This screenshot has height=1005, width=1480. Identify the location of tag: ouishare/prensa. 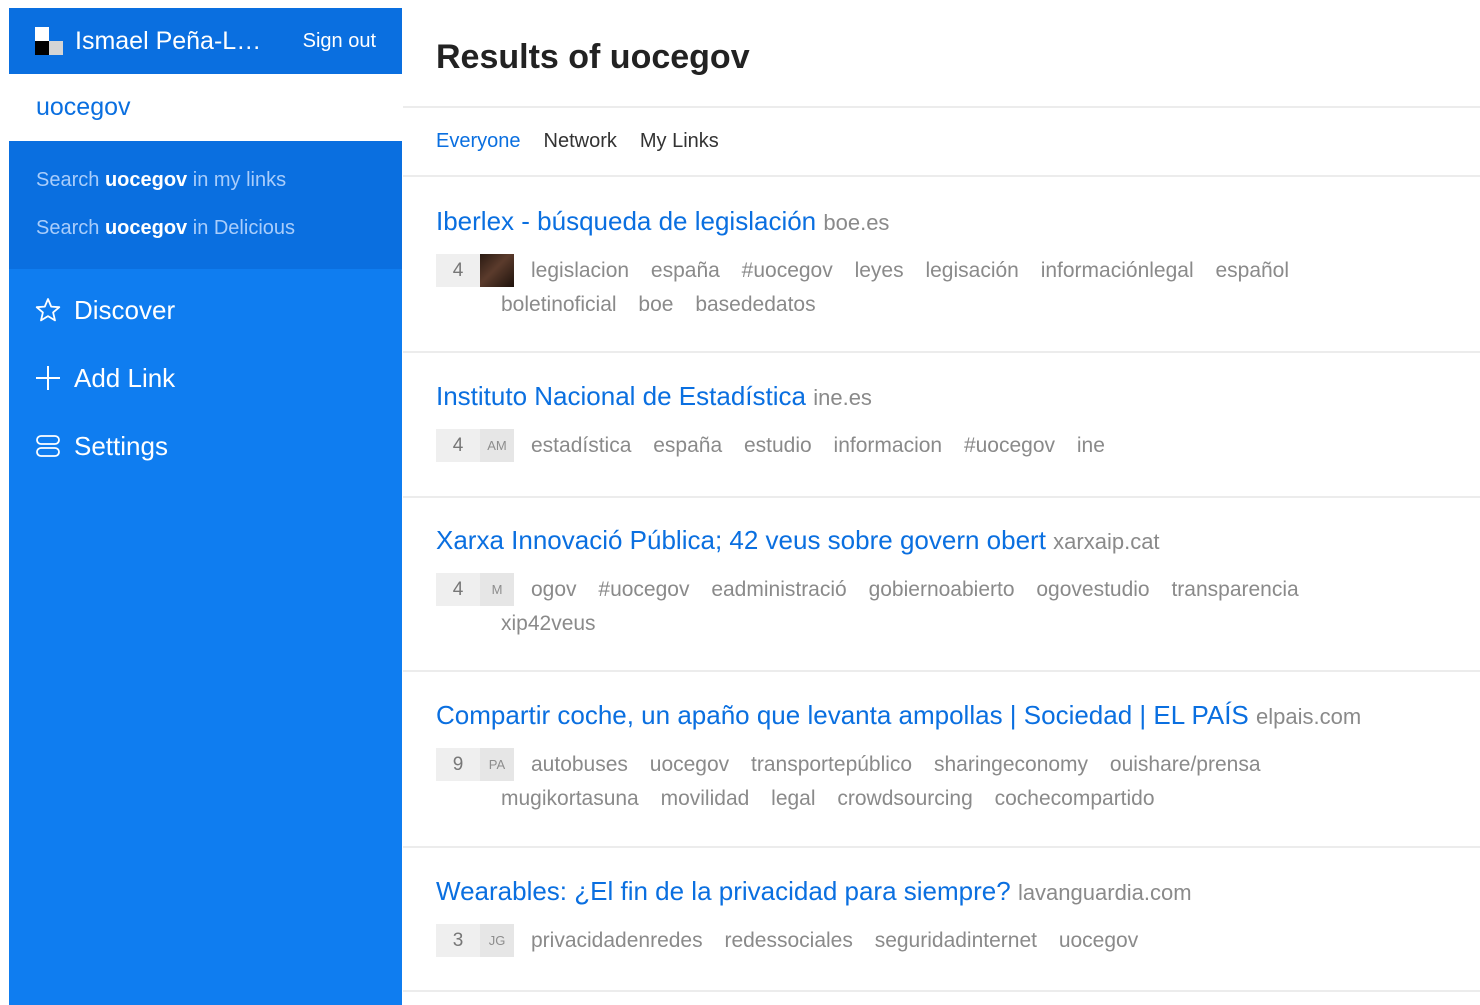
(1185, 764).